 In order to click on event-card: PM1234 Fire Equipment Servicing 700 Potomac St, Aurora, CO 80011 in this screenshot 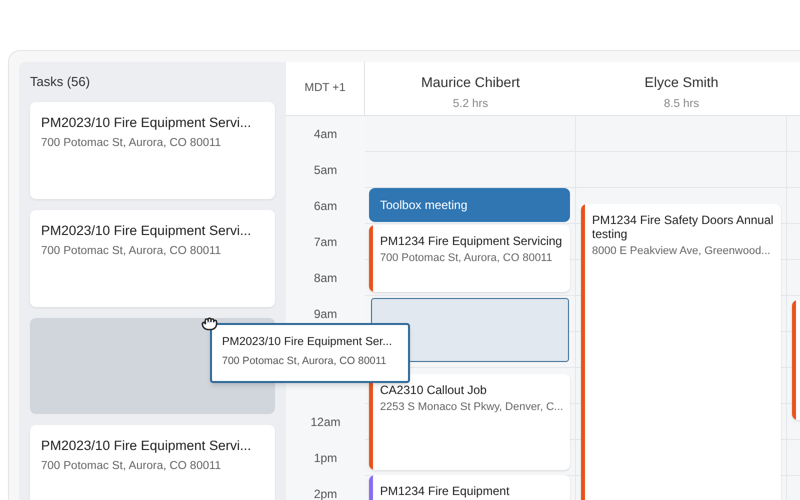, I will do `click(469, 258)`.